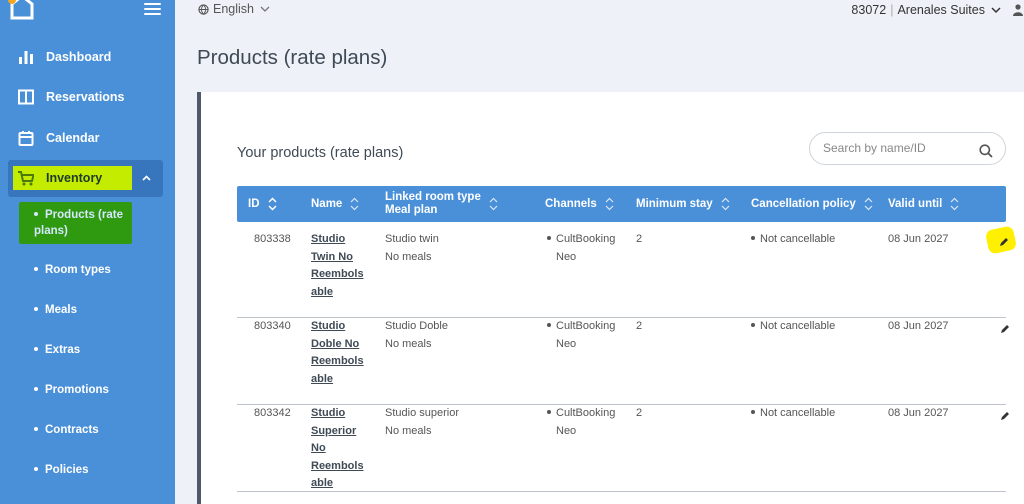  I want to click on sidebar-item-label: Reservations, so click(85, 97).